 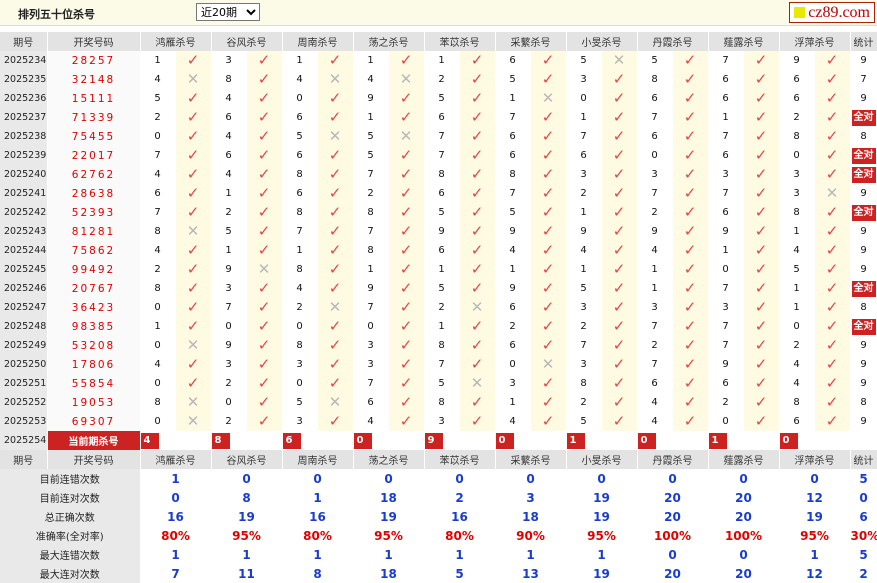 What do you see at coordinates (788, 440) in the screenshot?
I see `current-kill-badge: 0` at bounding box center [788, 440].